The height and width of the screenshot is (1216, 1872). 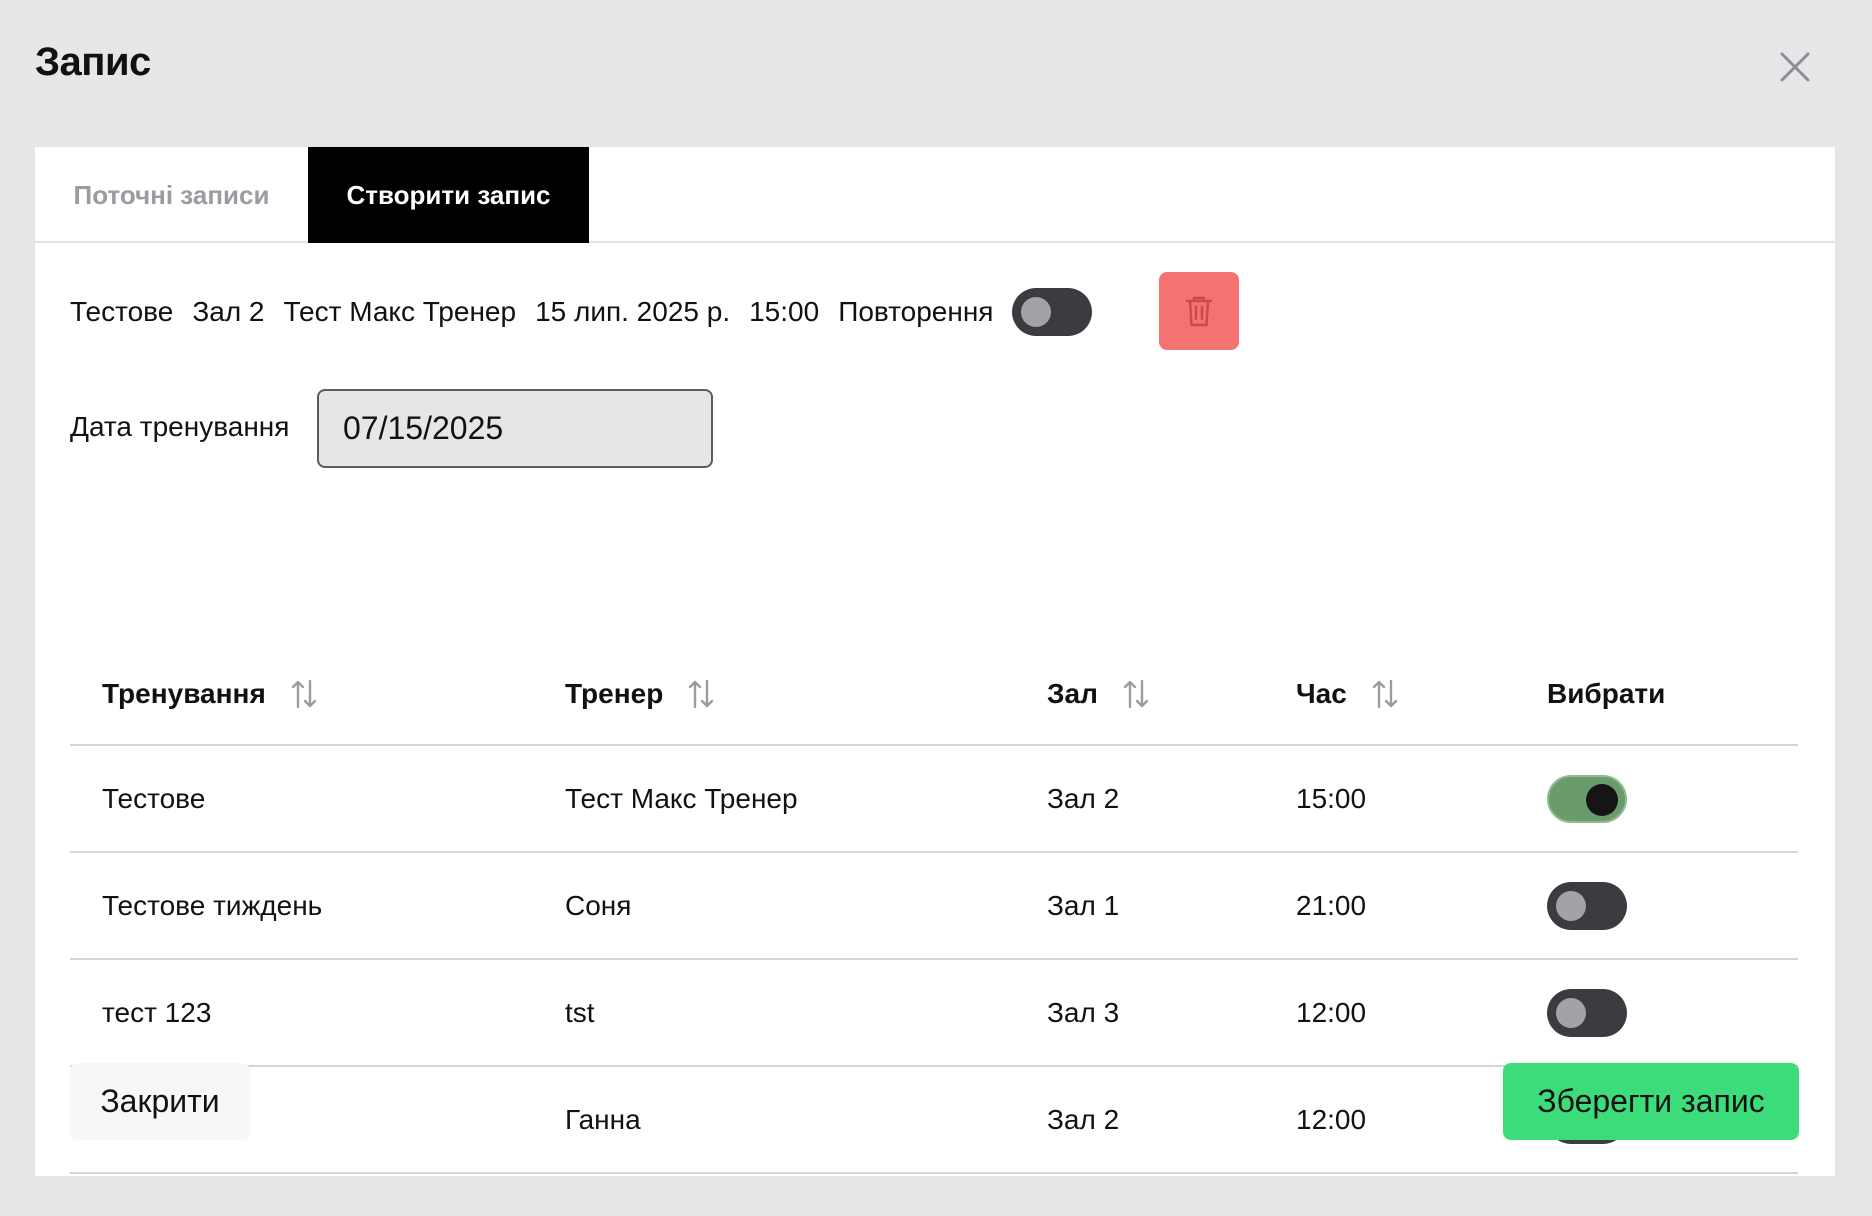 I want to click on table-header-row: Тренування Тренер Зал Час Вибрати, so click(x=934, y=695).